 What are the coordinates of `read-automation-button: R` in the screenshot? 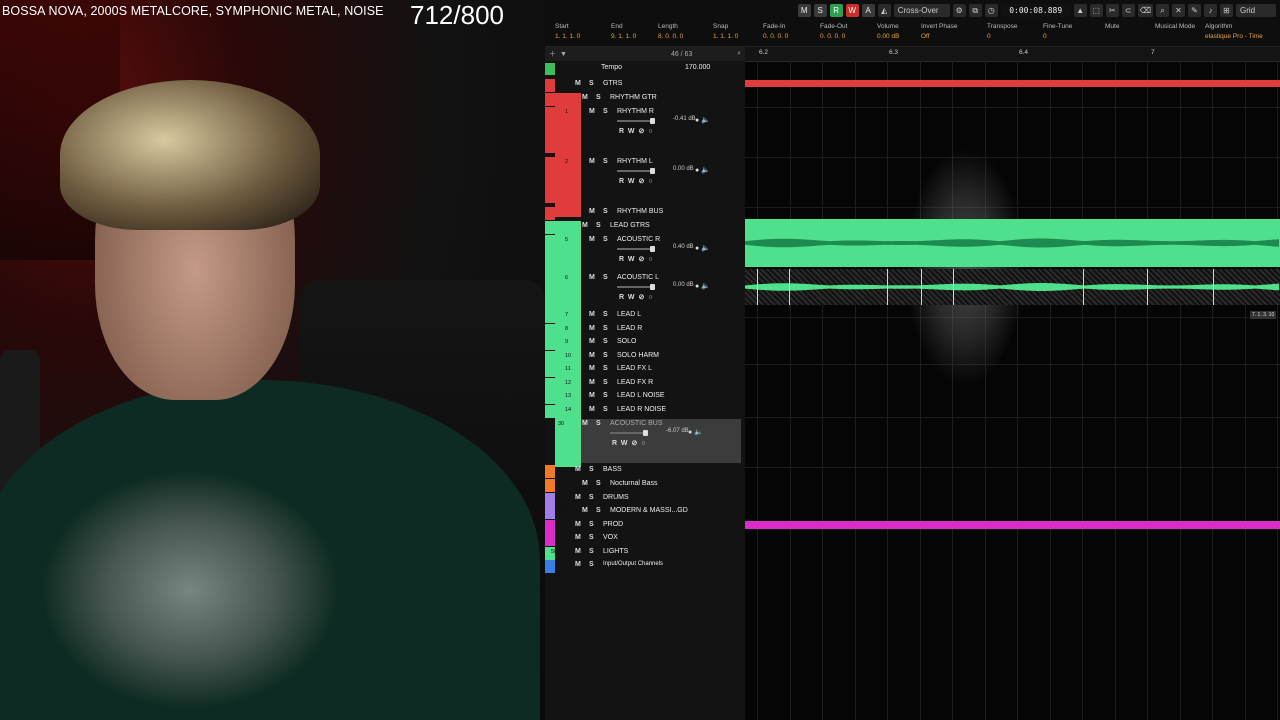 It's located at (836, 10).